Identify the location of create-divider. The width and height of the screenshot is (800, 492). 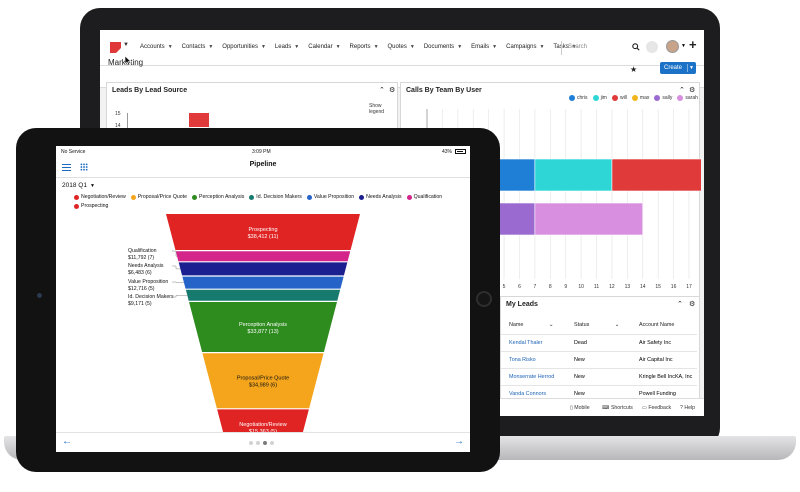
(687, 68).